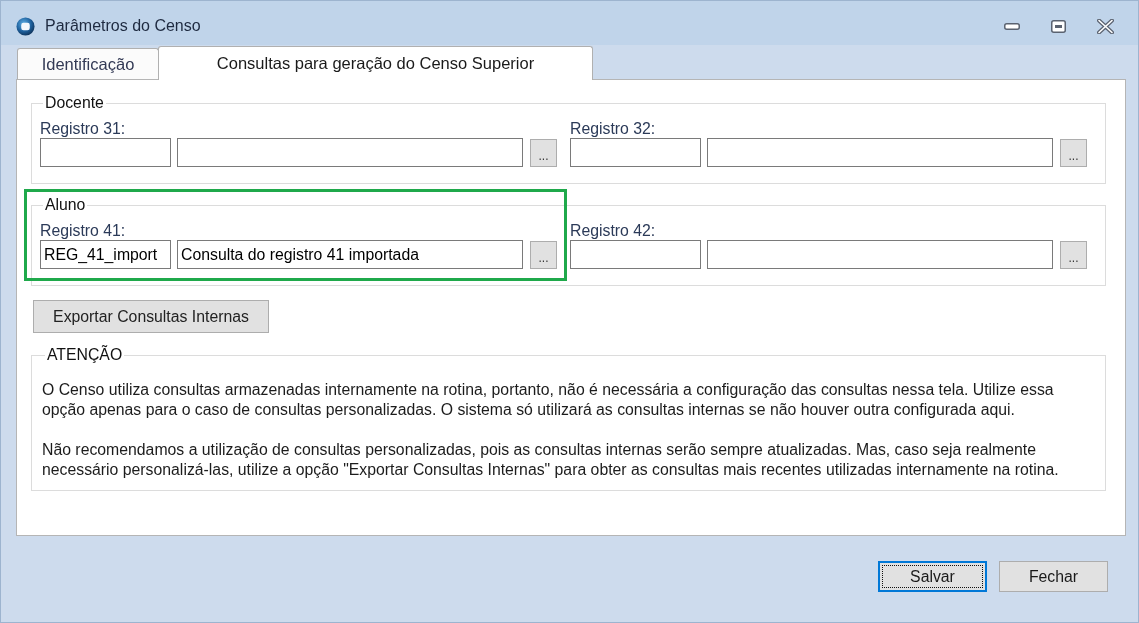 This screenshot has width=1139, height=623. Describe the element at coordinates (85, 355) in the screenshot. I see `notice-title: ATENÇÃO` at that location.